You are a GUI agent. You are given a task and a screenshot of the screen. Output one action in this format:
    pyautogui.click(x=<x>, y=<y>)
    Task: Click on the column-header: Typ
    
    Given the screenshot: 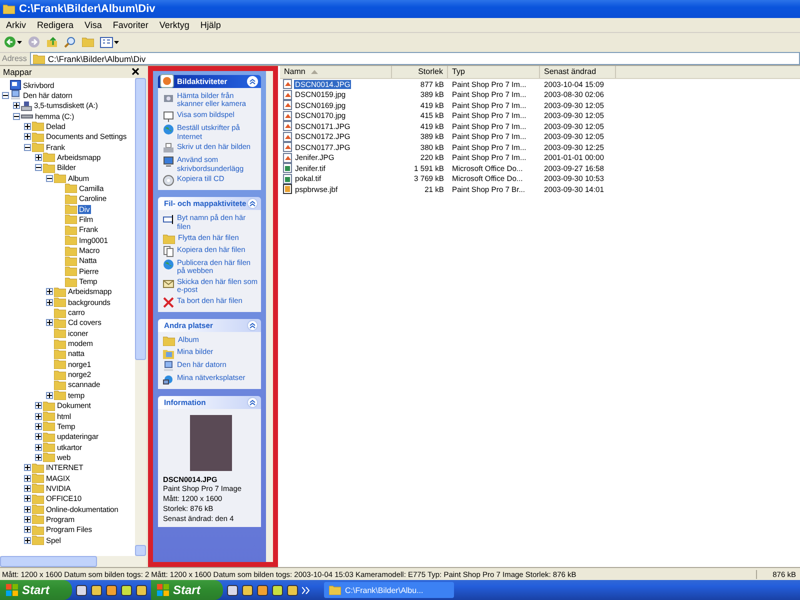 What is the action you would take?
    pyautogui.click(x=494, y=72)
    